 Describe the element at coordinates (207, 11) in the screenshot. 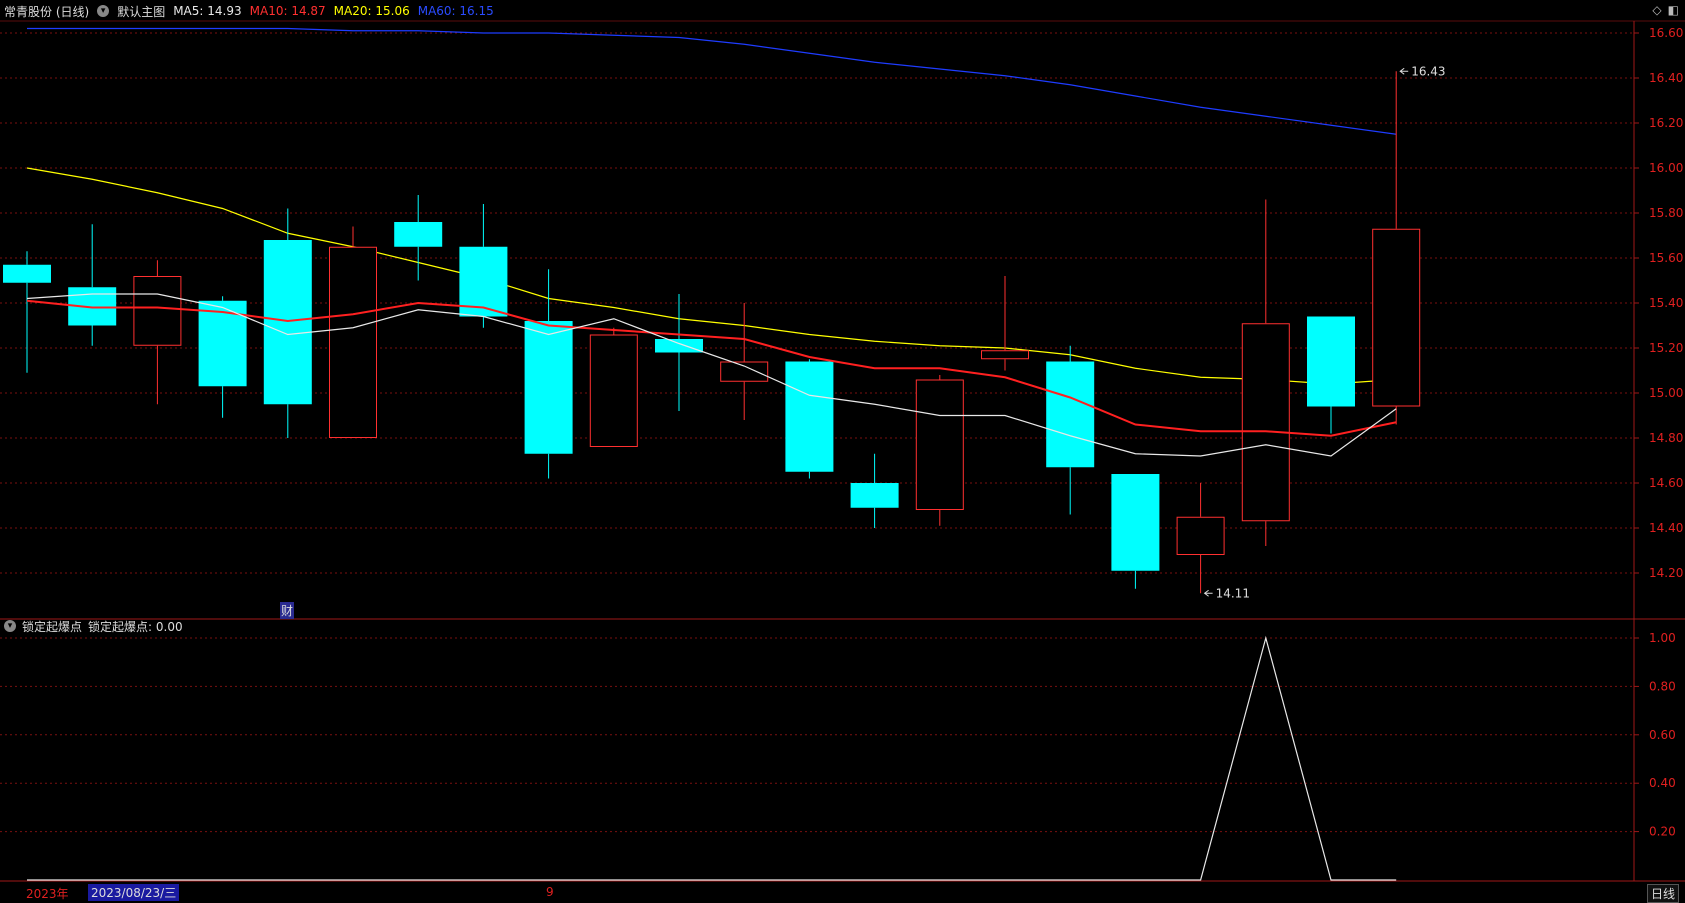

I see `ma5-value: MA5: 14.93` at that location.